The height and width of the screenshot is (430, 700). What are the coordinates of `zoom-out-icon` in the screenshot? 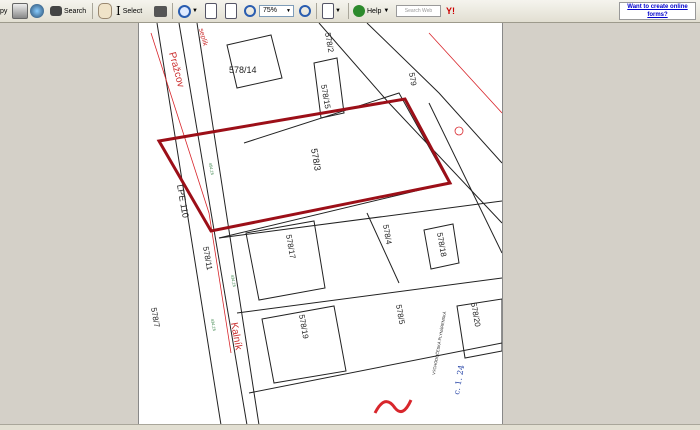 It's located at (250, 11).